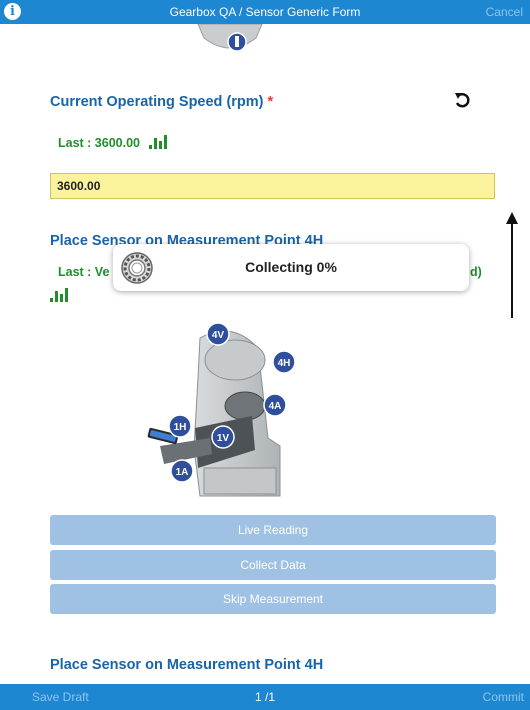 This screenshot has height=710, width=530. I want to click on speed-last-label: Last : 3600.00, so click(99, 143).